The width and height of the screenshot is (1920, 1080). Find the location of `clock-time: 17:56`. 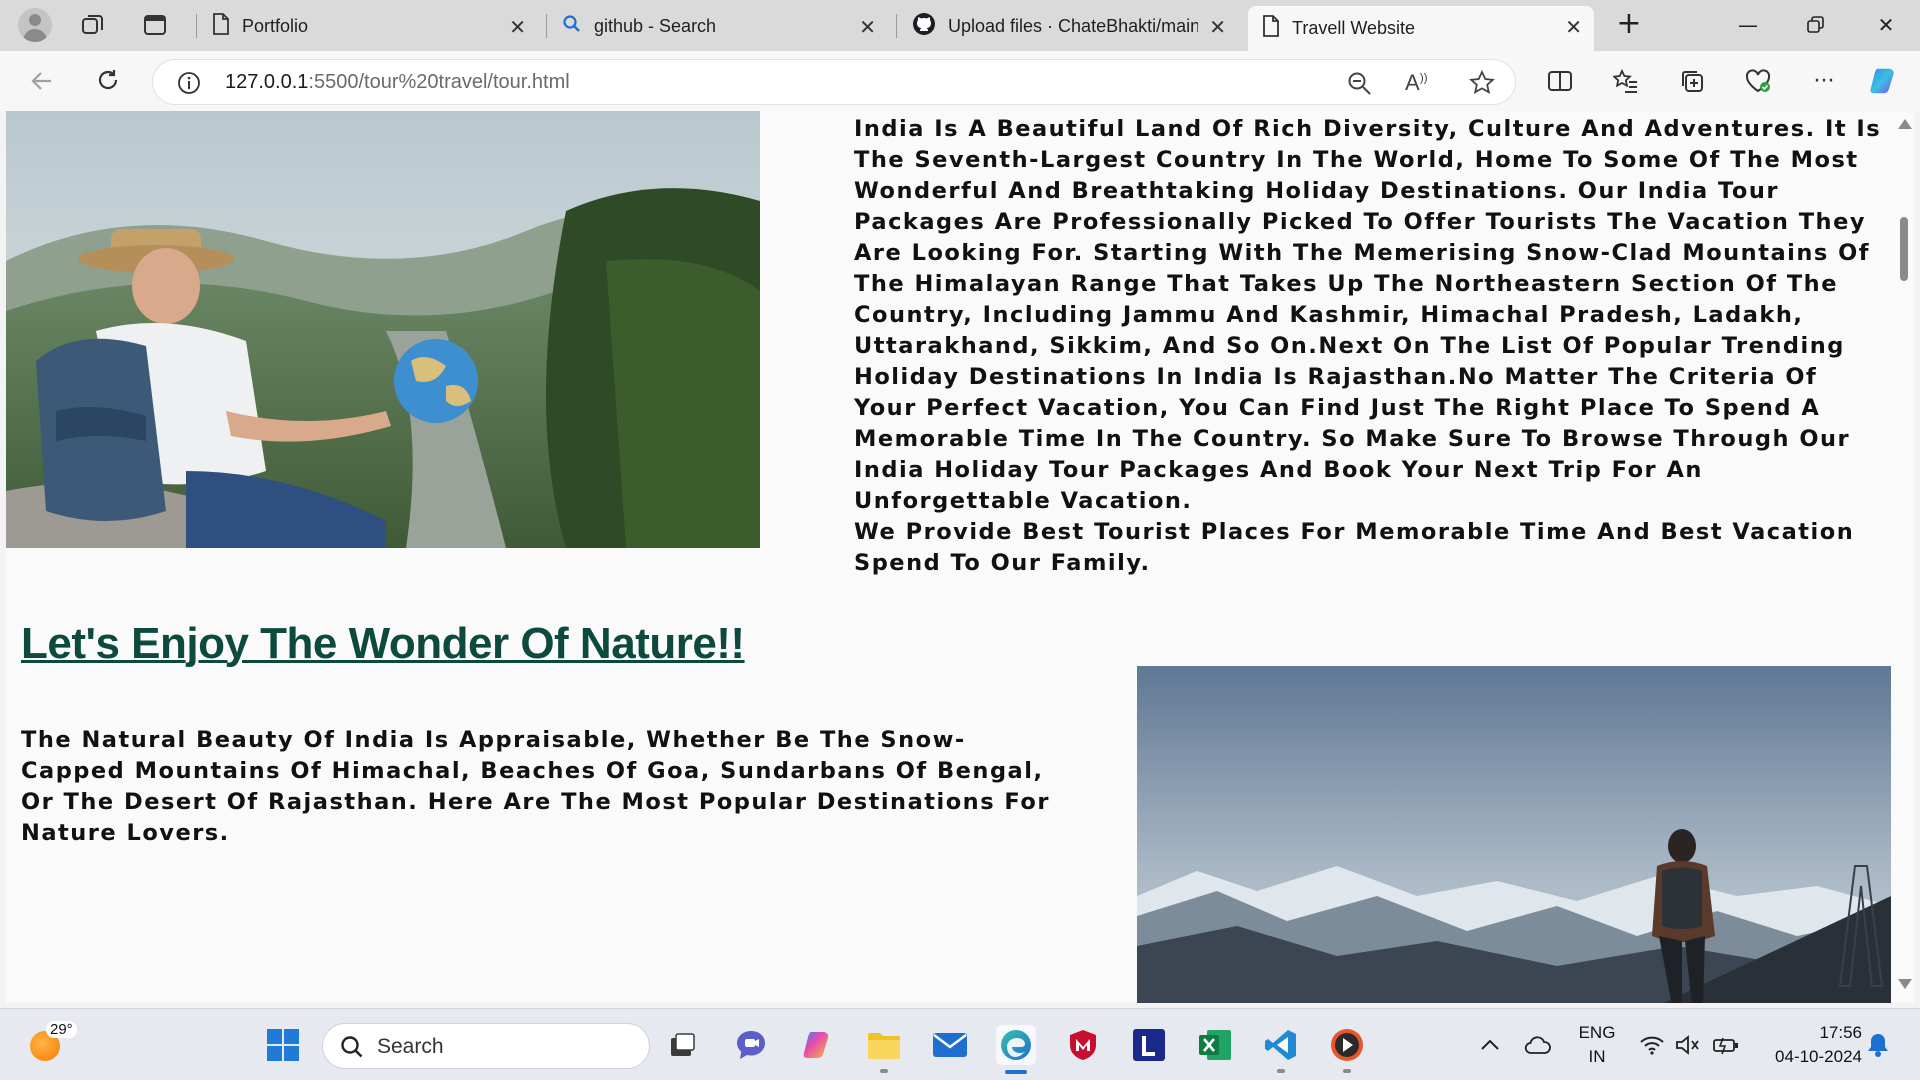

clock-time: 17:56 is located at coordinates (1807, 1033).